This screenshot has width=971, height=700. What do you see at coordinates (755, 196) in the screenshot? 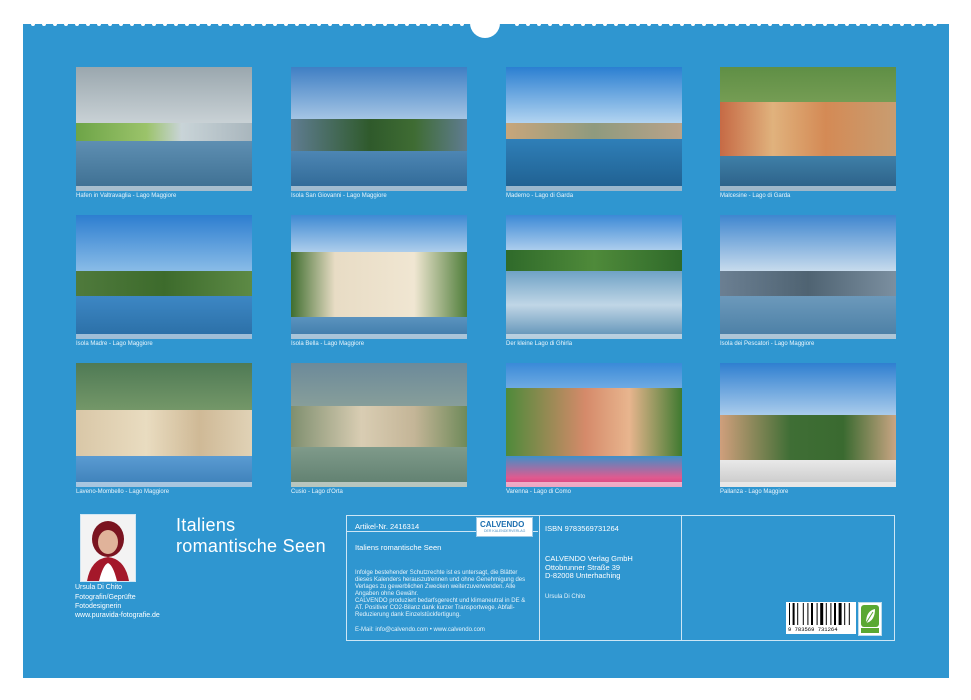
I see `caption-4: Malcesine - Lago di Garda` at bounding box center [755, 196].